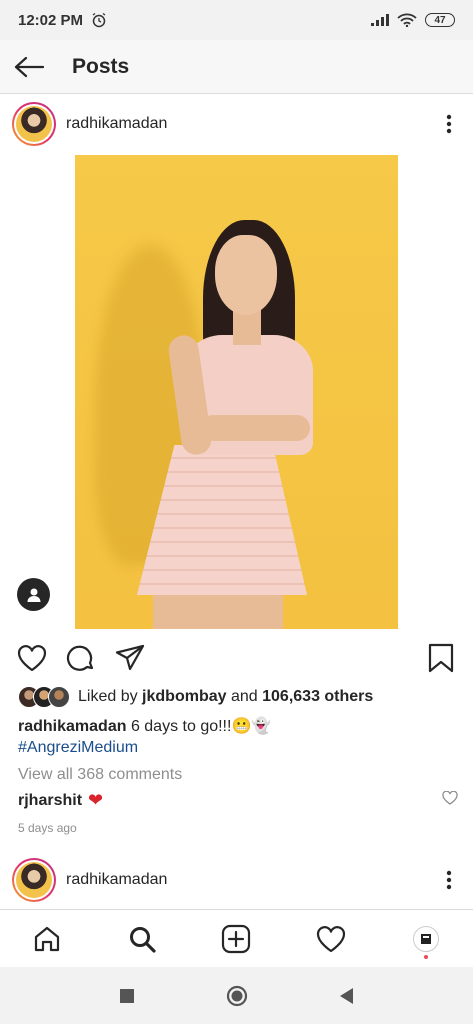  I want to click on triangle-back-icon, so click(346, 995).